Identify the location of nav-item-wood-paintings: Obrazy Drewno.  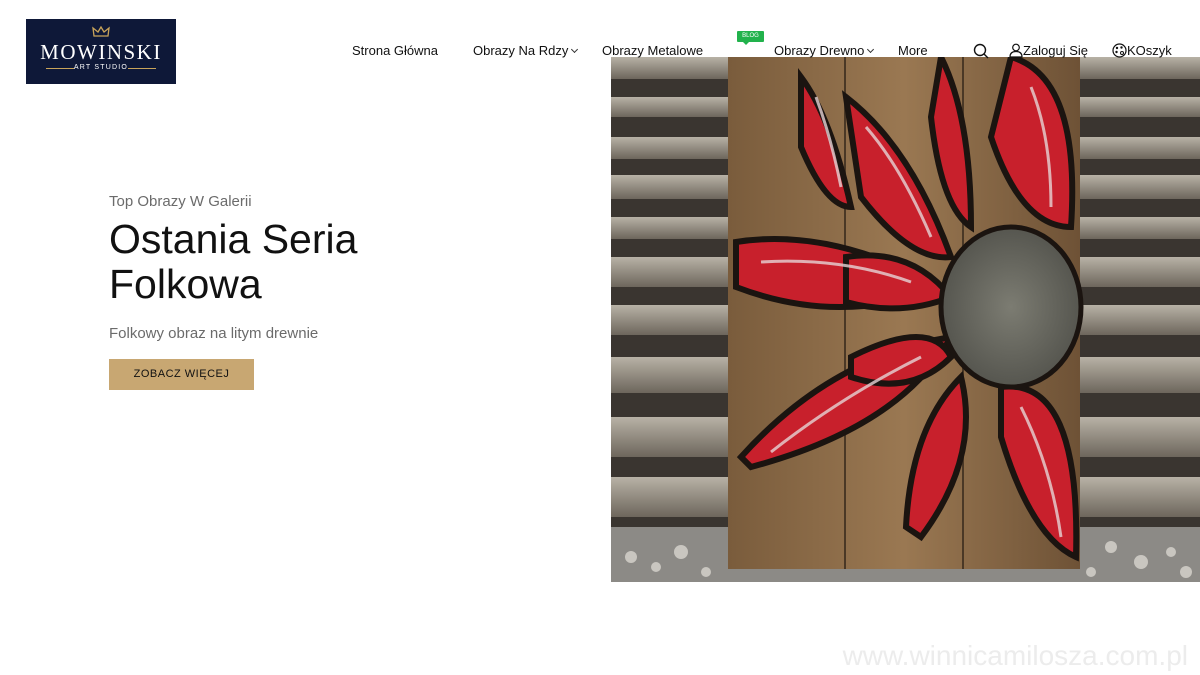
(824, 50).